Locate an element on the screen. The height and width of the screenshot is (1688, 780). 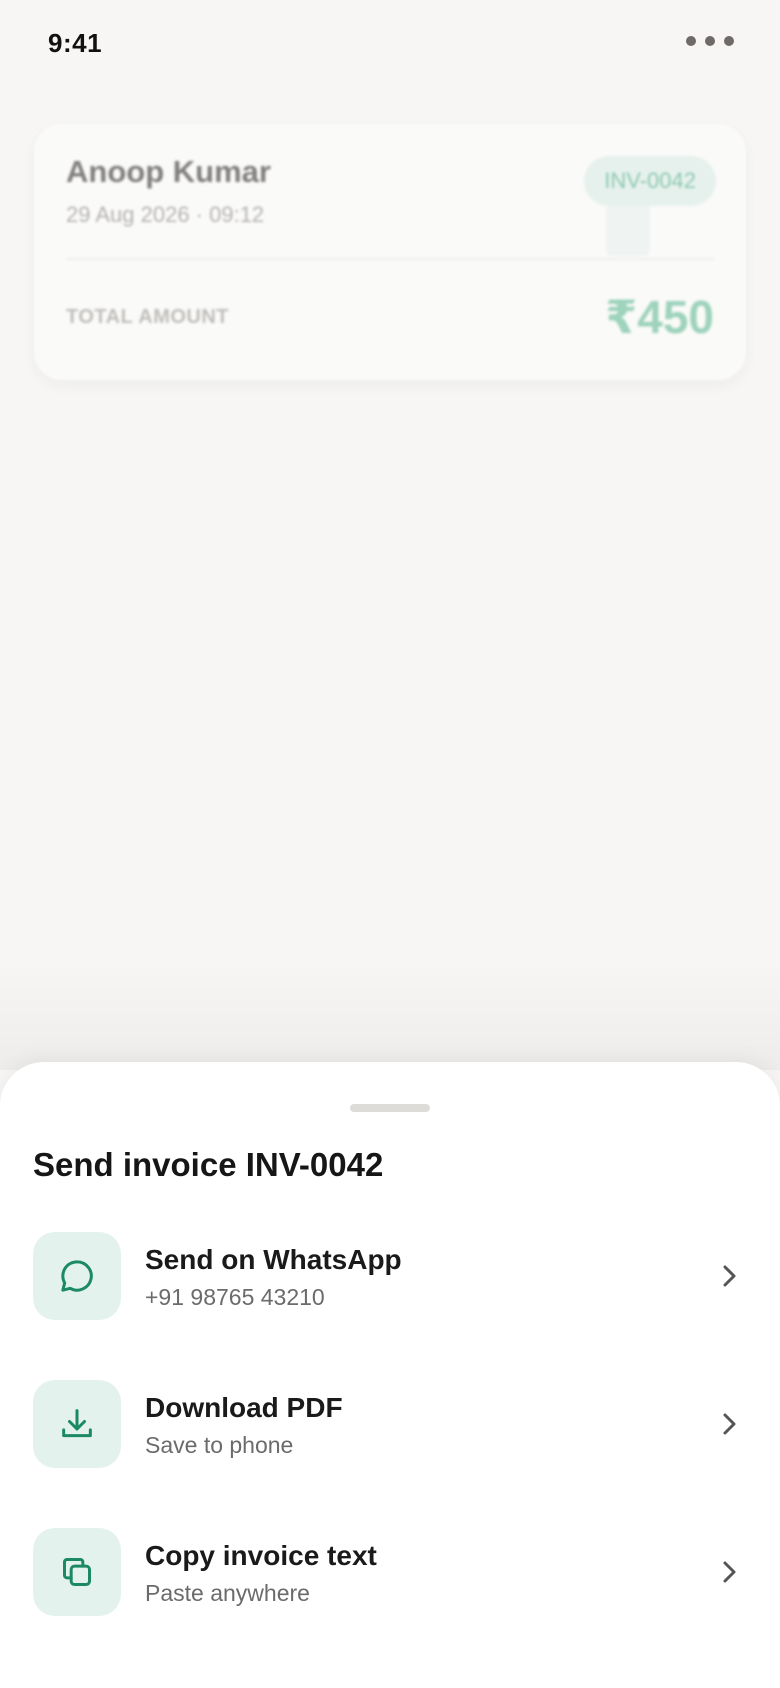
download-icon is located at coordinates (77, 1424).